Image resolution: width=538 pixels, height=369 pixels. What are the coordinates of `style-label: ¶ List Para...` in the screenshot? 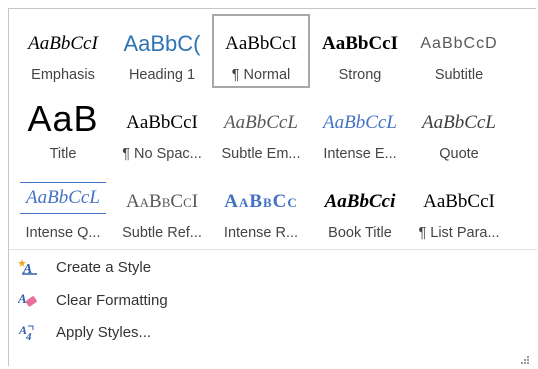 It's located at (459, 233).